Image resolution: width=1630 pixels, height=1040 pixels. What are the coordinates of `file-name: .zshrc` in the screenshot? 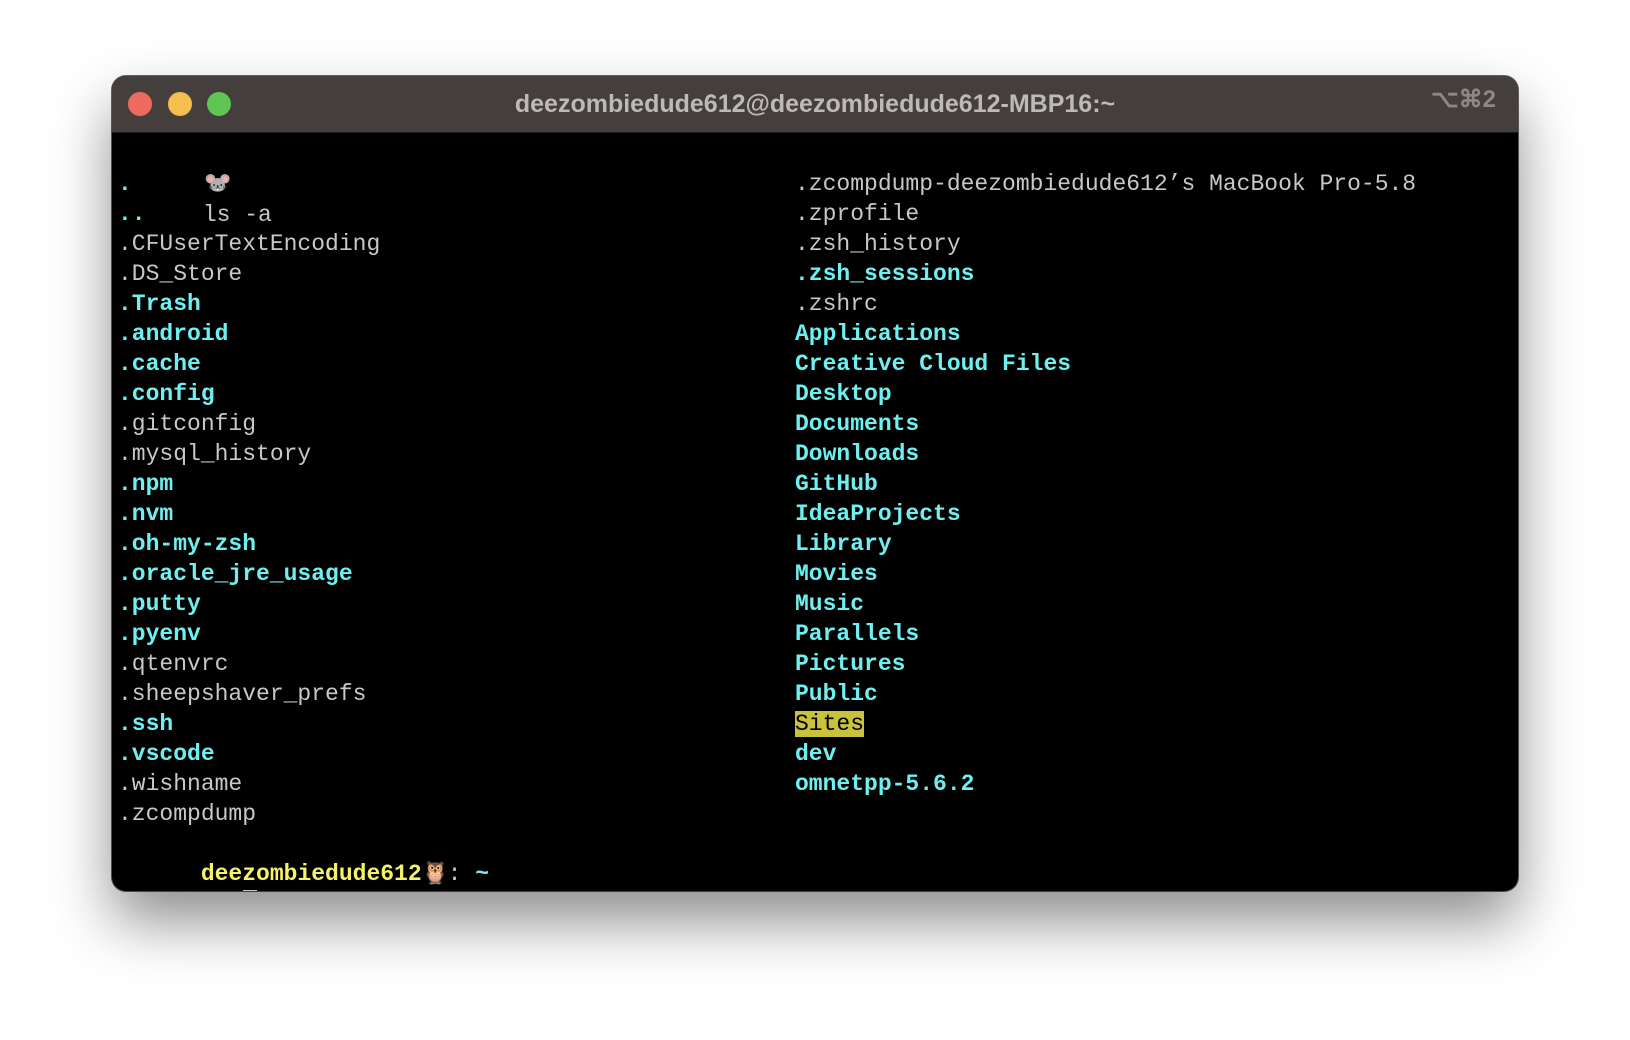 It's located at (836, 304).